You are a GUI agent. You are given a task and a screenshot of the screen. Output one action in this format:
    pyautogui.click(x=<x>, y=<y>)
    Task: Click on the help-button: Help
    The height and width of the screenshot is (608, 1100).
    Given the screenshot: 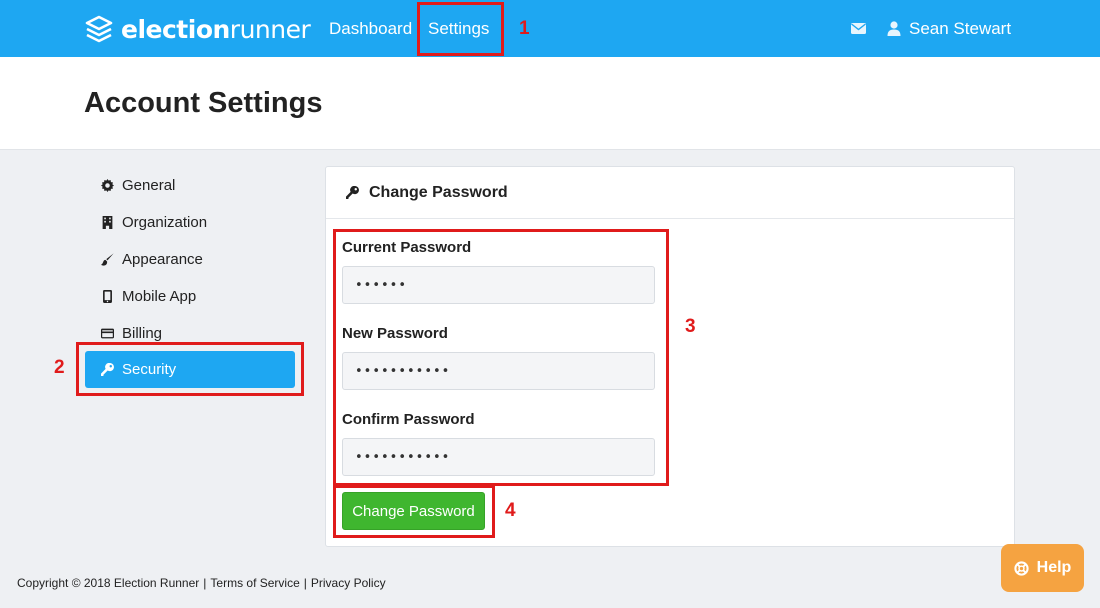 What is the action you would take?
    pyautogui.click(x=1042, y=568)
    